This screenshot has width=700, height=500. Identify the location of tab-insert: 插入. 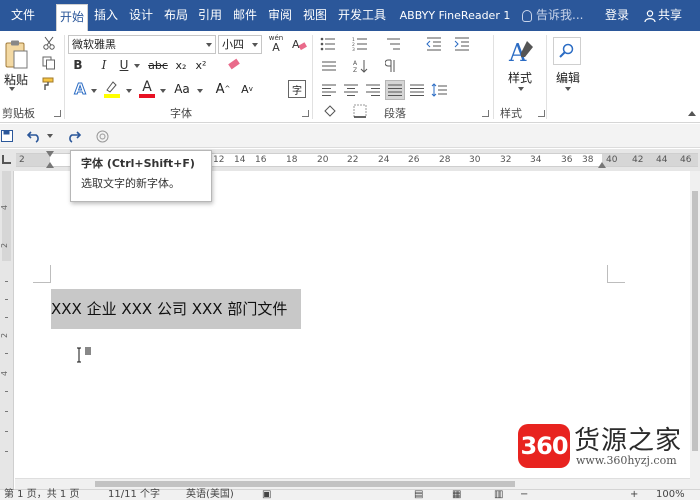
(106, 15).